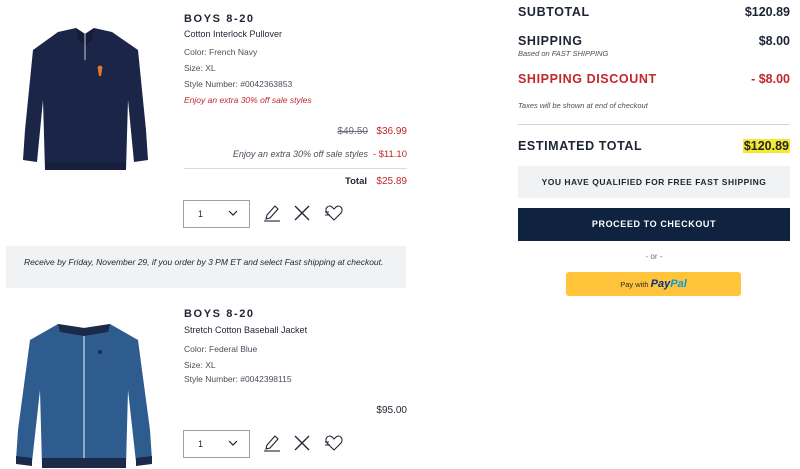  What do you see at coordinates (770, 79) in the screenshot?
I see `shipping-discount-value: - $8.00` at bounding box center [770, 79].